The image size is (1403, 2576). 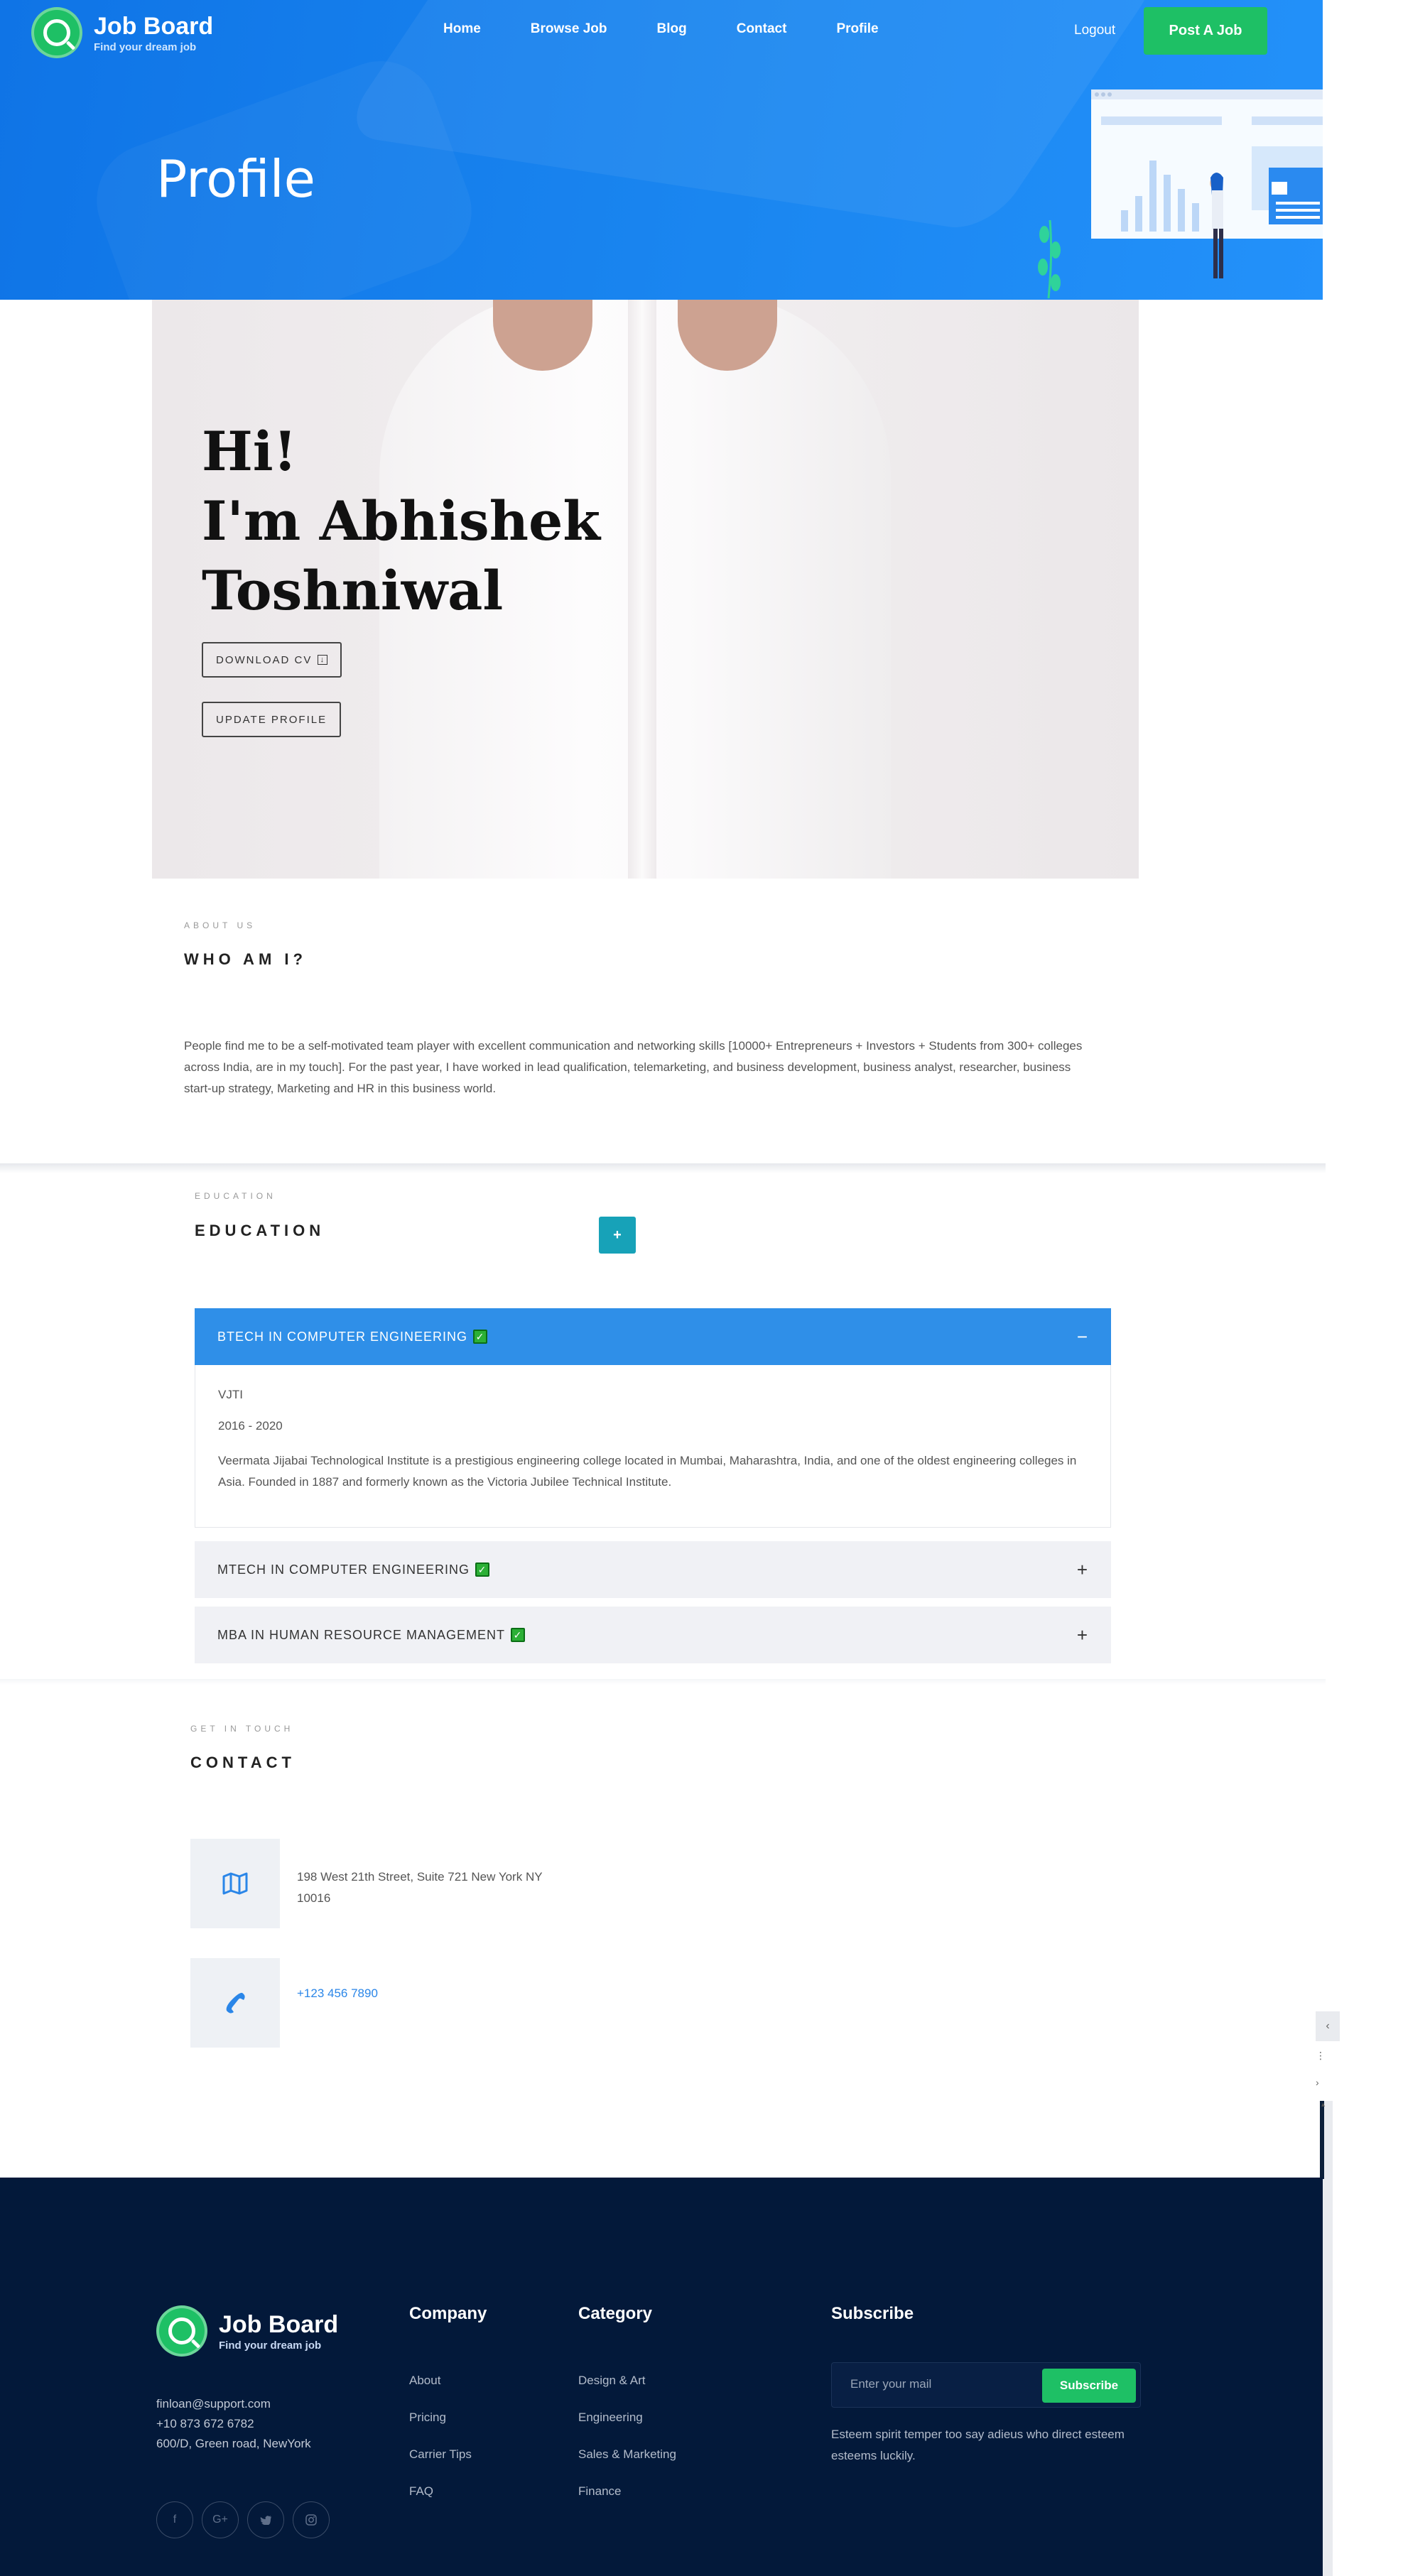 What do you see at coordinates (235, 1883) in the screenshot?
I see `map-icon` at bounding box center [235, 1883].